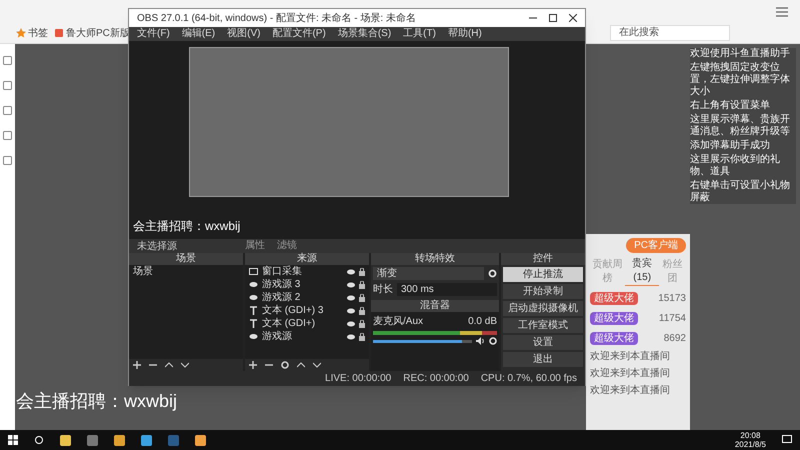  Describe the element at coordinates (153, 34) in the screenshot. I see `menu-item: 文件(F)` at that location.